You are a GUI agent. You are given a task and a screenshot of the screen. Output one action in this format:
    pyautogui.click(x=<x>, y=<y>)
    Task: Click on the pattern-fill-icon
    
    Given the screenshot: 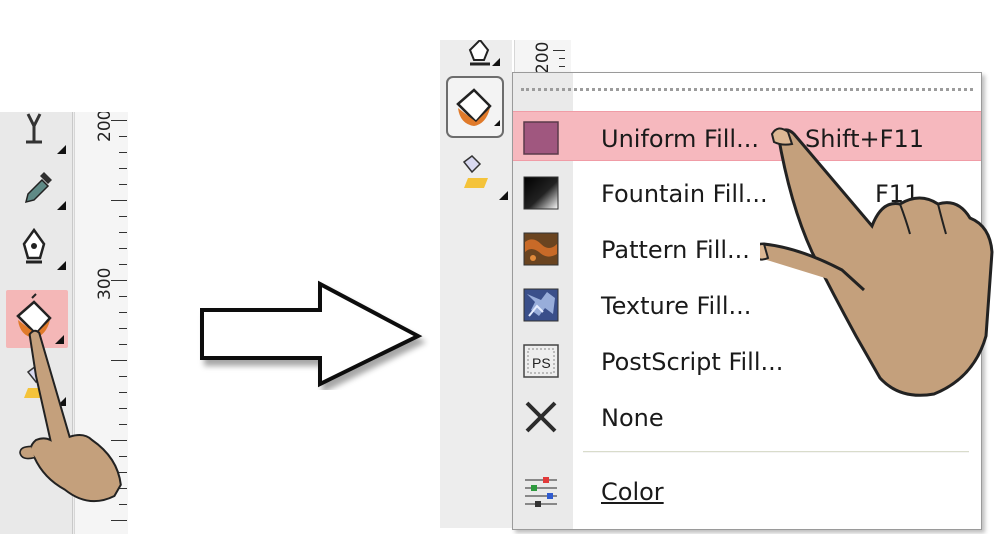 What is the action you would take?
    pyautogui.click(x=541, y=249)
    